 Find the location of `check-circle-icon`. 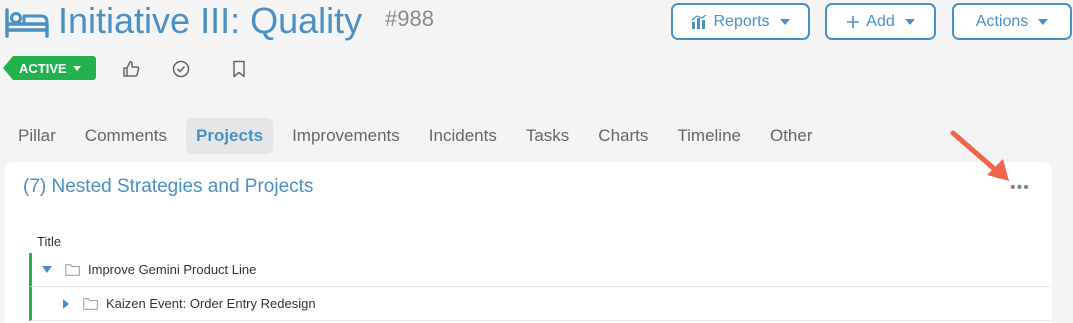

check-circle-icon is located at coordinates (181, 69).